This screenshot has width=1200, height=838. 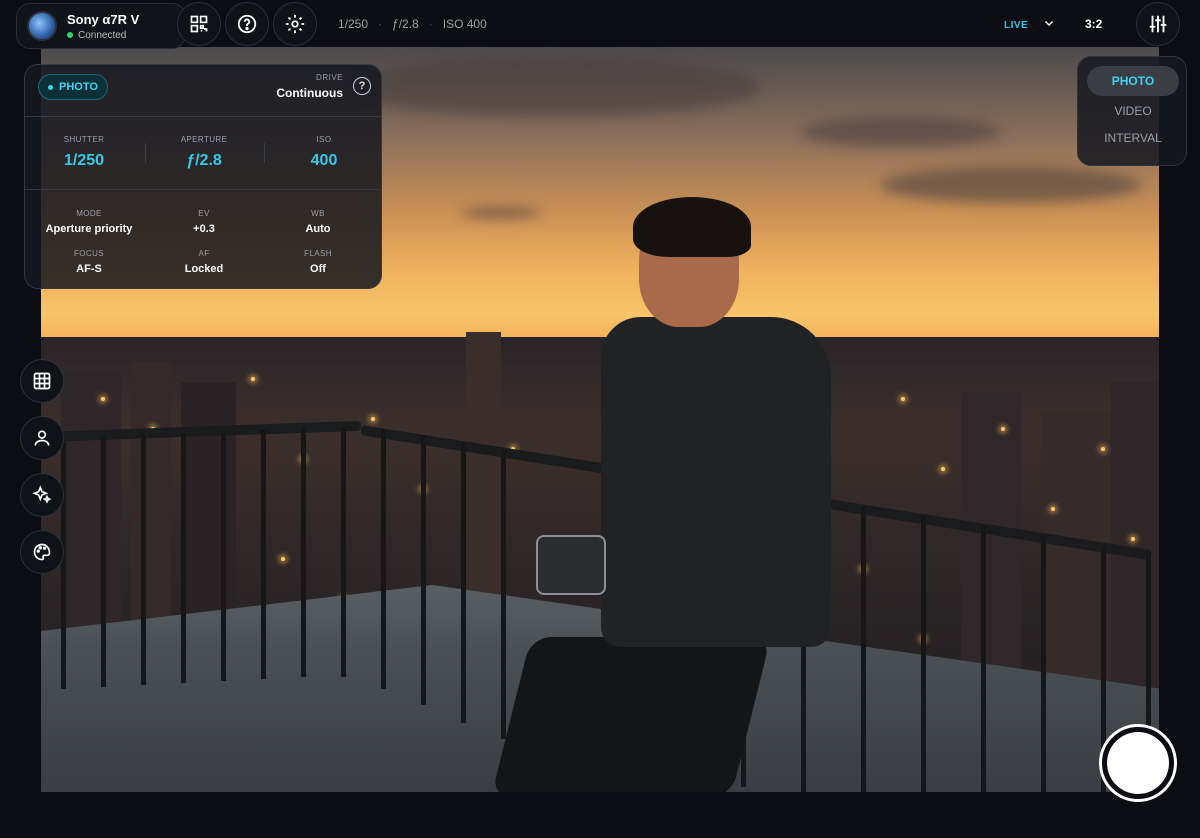 I want to click on summary-aperture: ƒ/2.8, so click(x=405, y=24).